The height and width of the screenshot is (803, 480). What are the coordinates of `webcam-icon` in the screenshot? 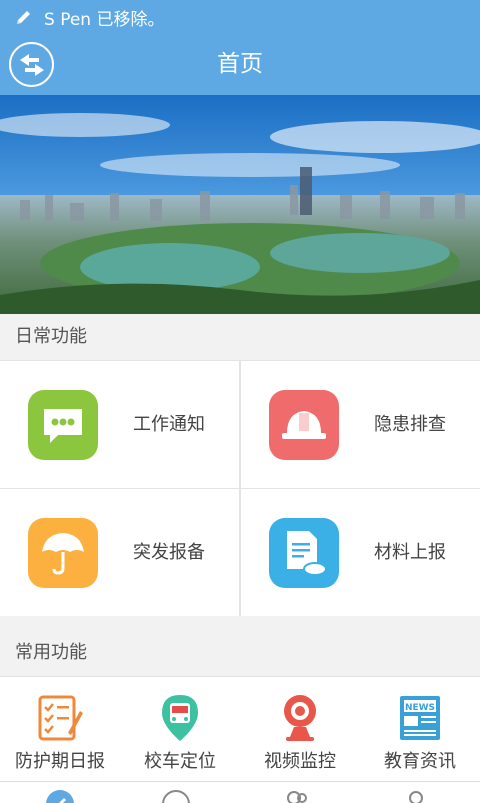 It's located at (300, 718).